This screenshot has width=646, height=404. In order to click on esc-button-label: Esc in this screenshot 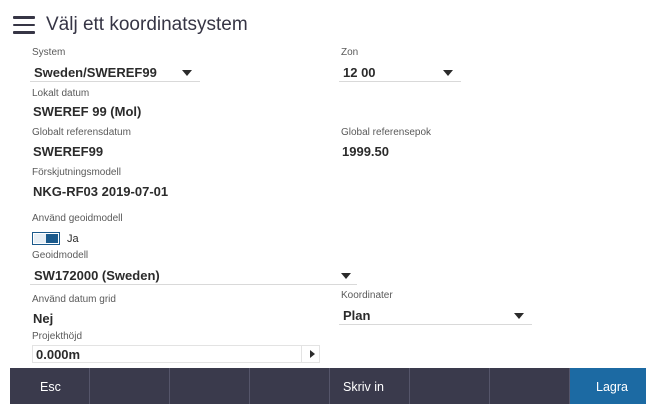, I will do `click(50, 387)`.